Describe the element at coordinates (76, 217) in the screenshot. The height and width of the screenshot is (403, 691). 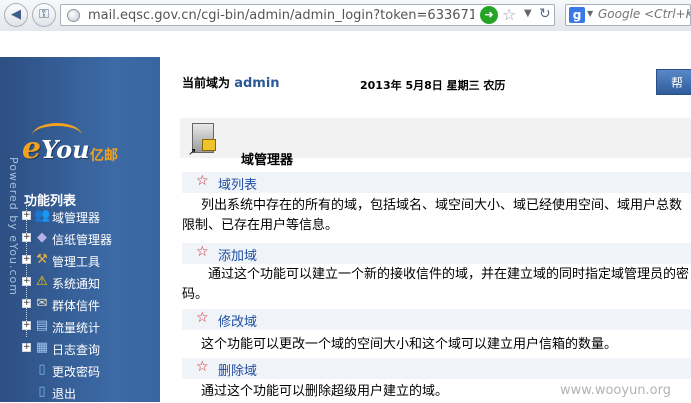
I see `sidebar-item-label: 域管理器` at that location.